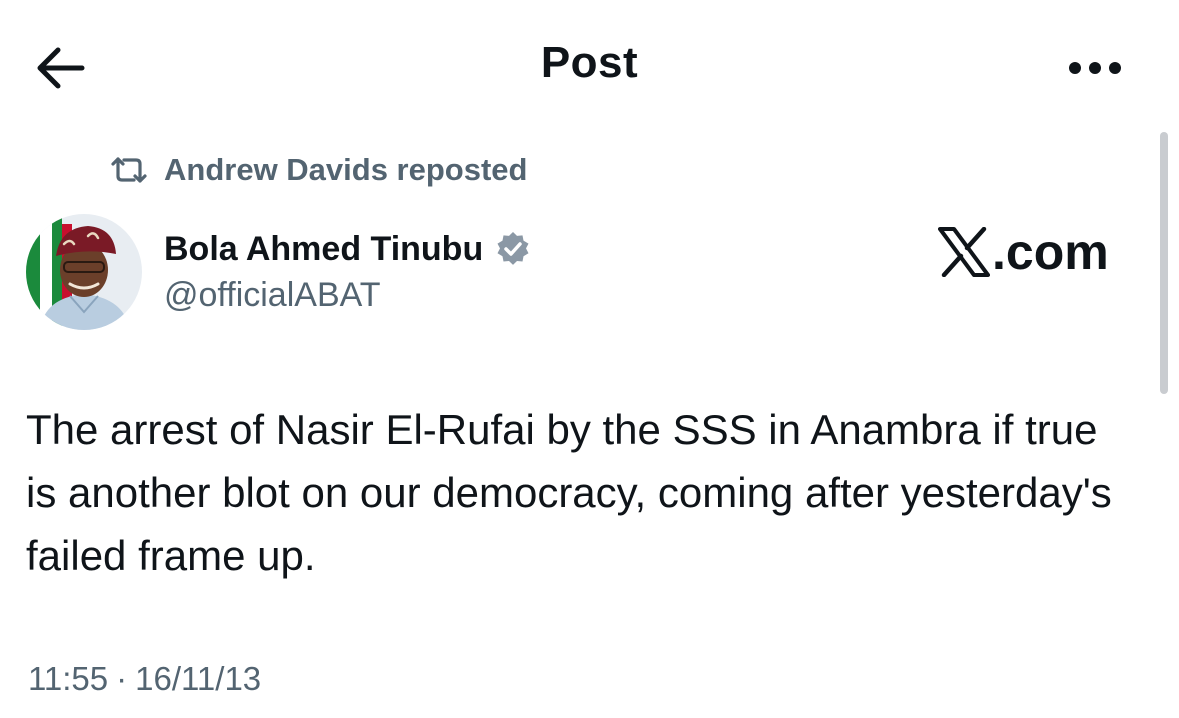  Describe the element at coordinates (198, 678) in the screenshot. I see `post-date: 16/11/13` at that location.